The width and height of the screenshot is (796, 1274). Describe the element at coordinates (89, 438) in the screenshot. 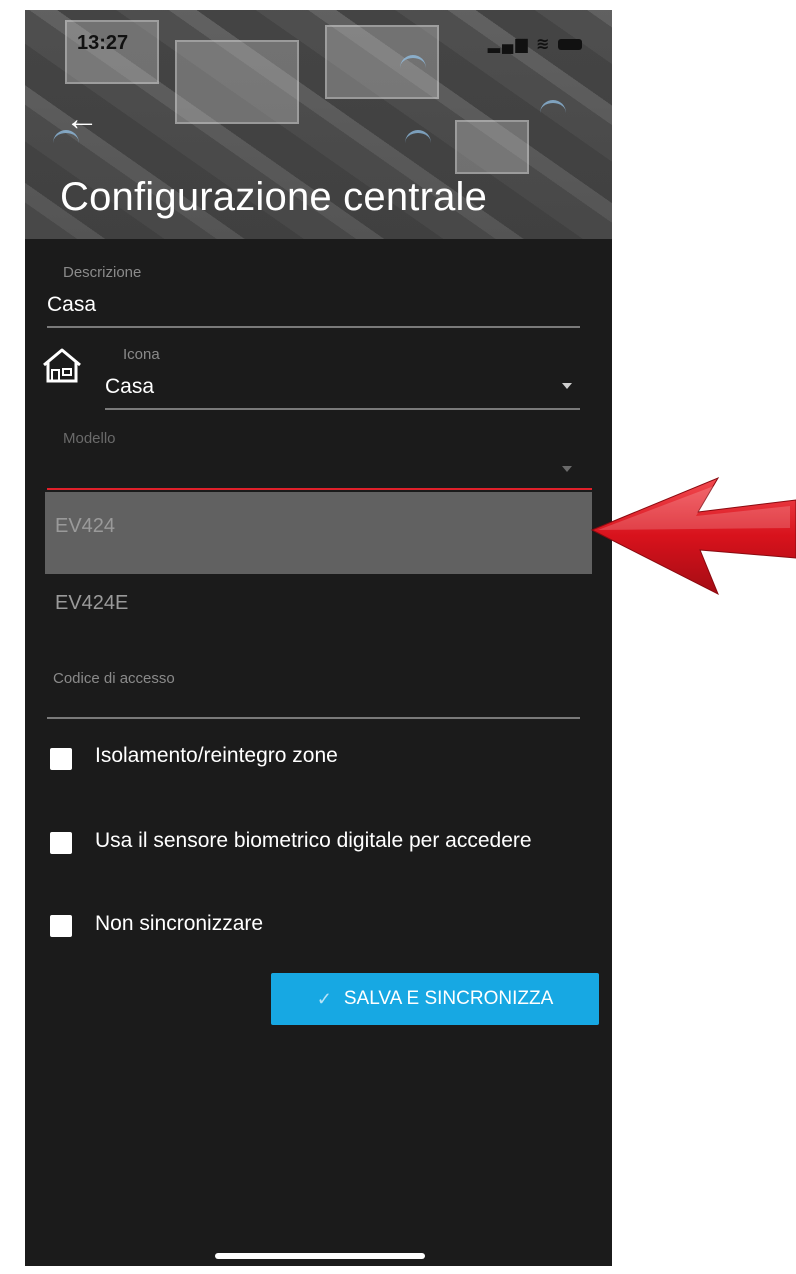

I see `model-label: Modello` at that location.